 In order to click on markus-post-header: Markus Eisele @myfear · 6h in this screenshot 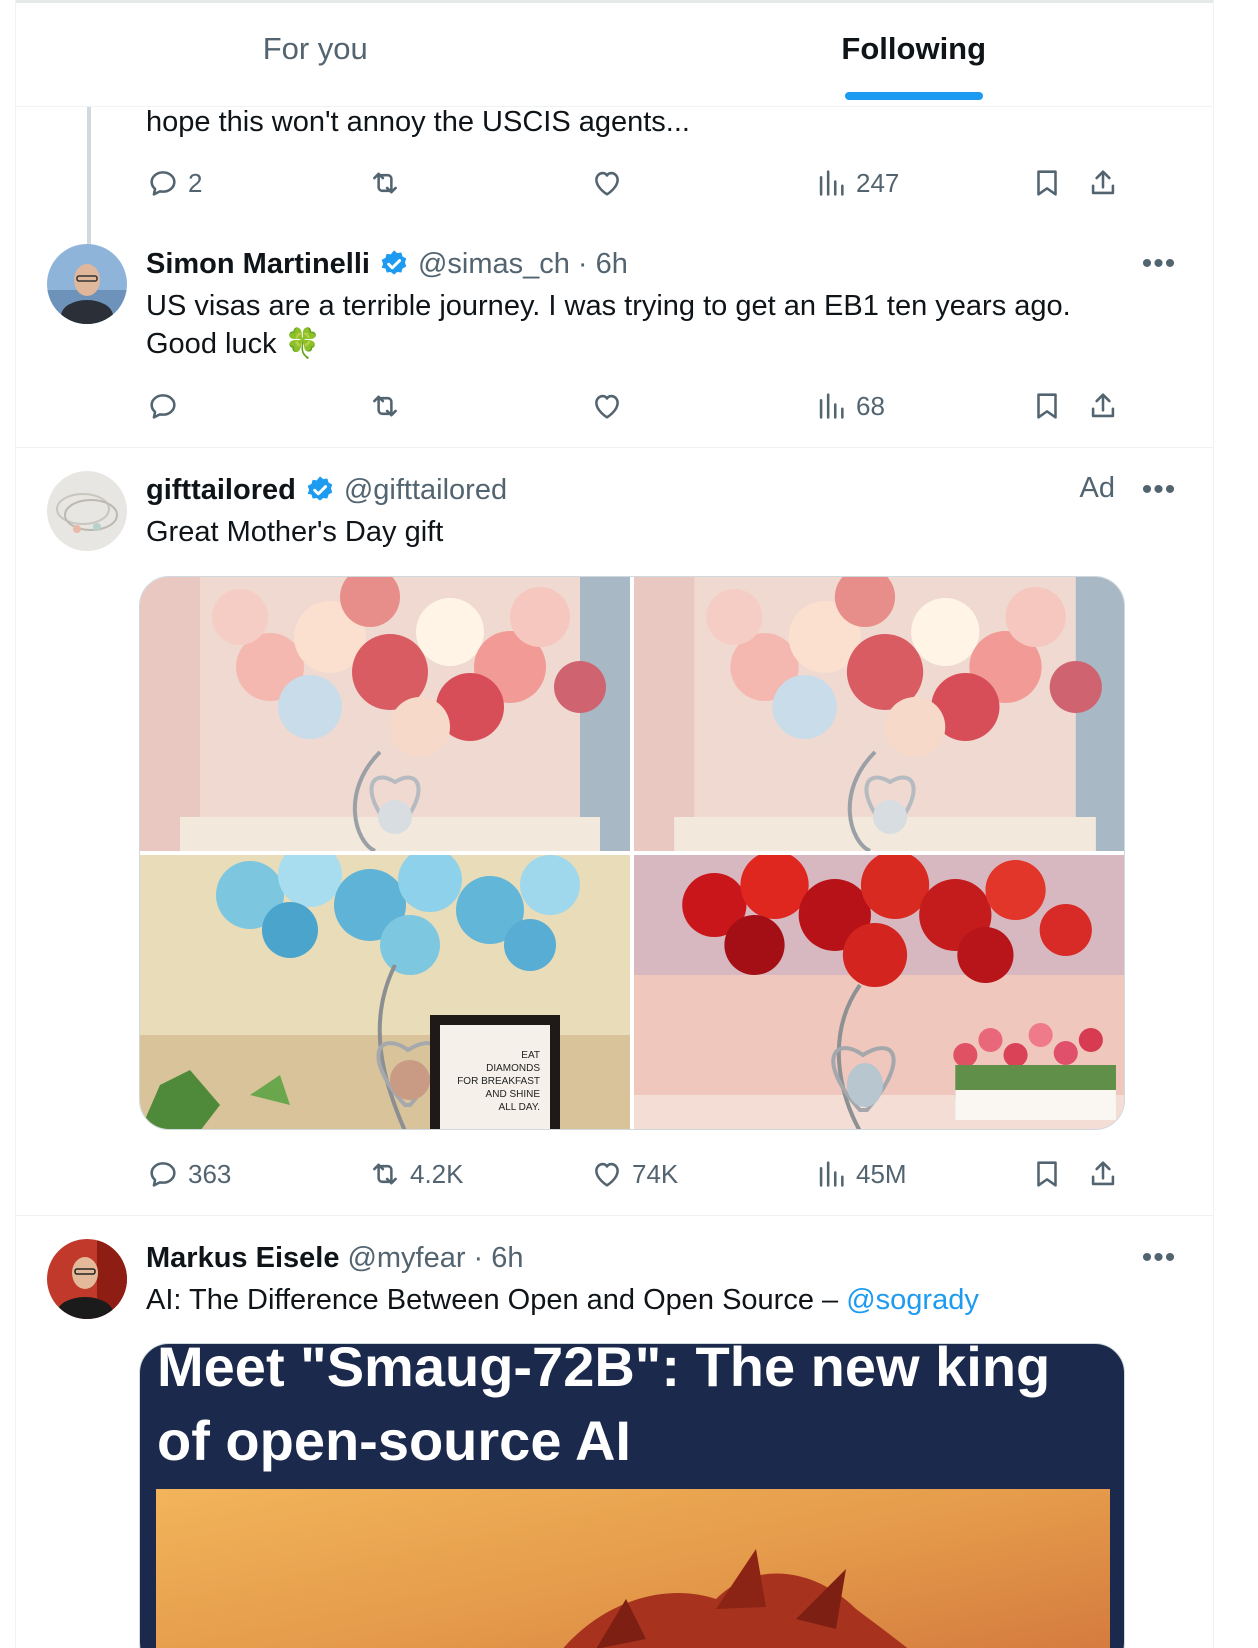, I will do `click(335, 1258)`.